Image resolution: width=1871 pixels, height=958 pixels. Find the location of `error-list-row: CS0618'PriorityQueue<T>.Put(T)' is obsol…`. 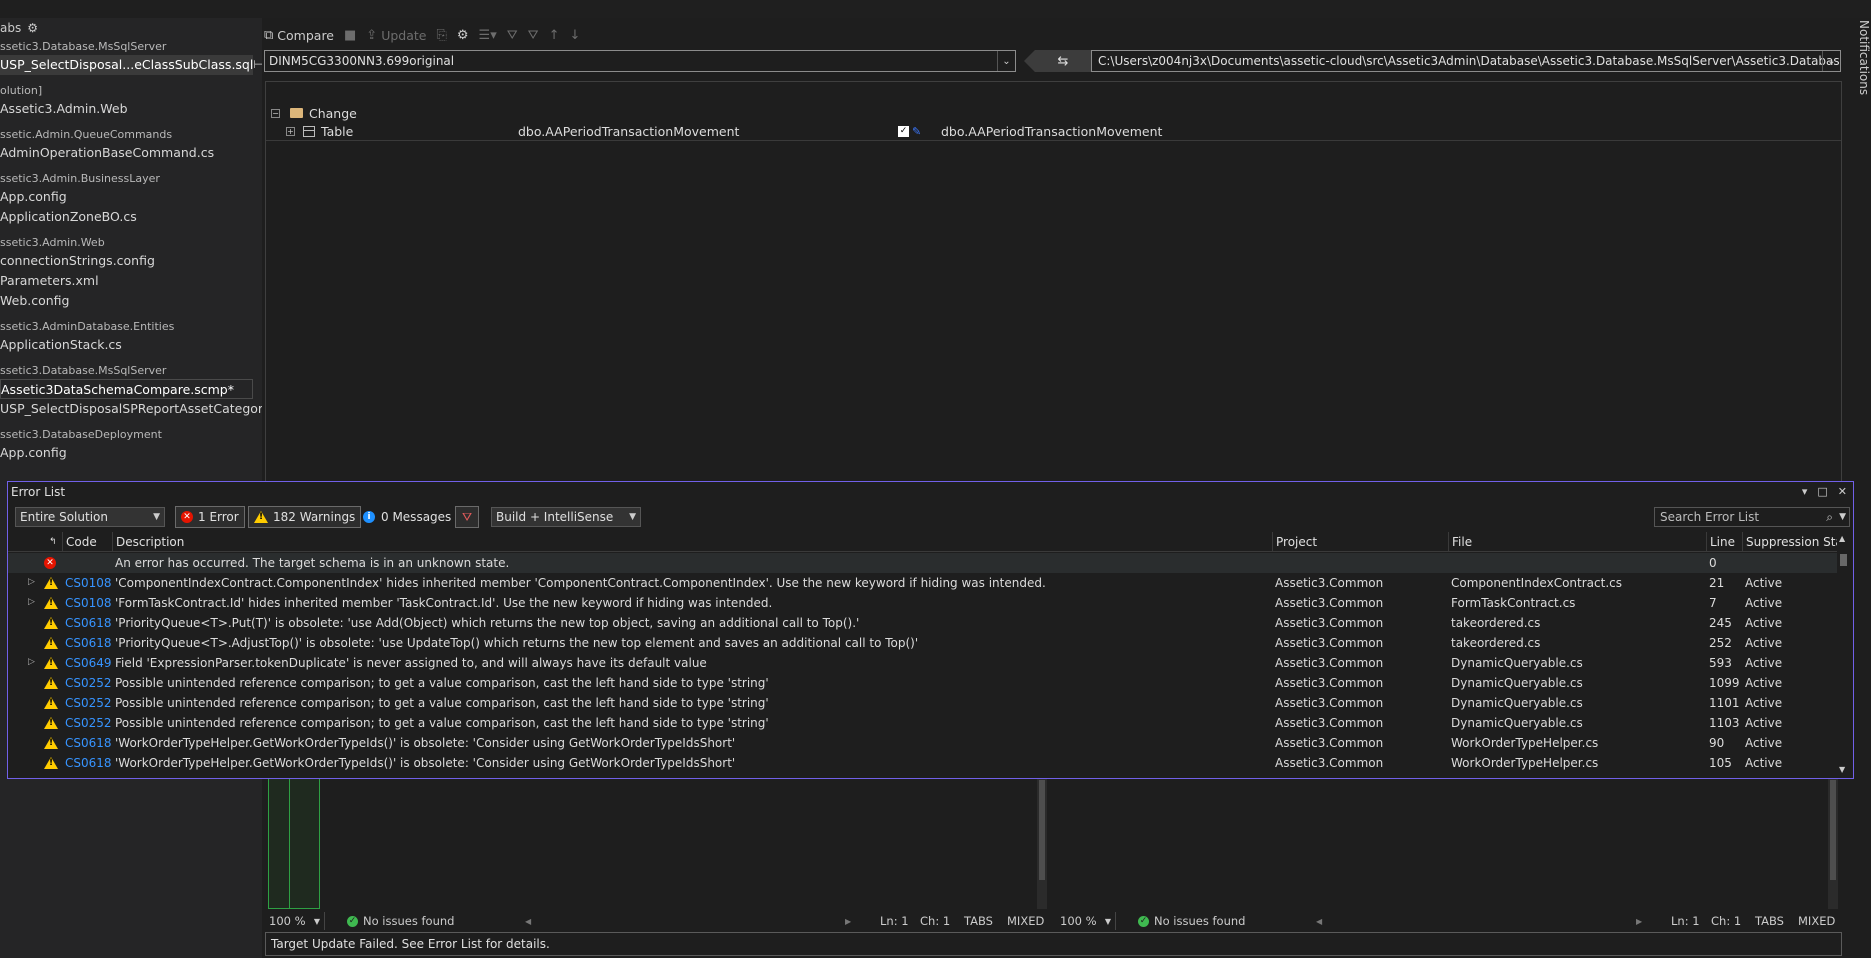

error-list-row: CS0618'PriorityQueue<T>.Put(T)' is obsol… is located at coordinates (923, 623).